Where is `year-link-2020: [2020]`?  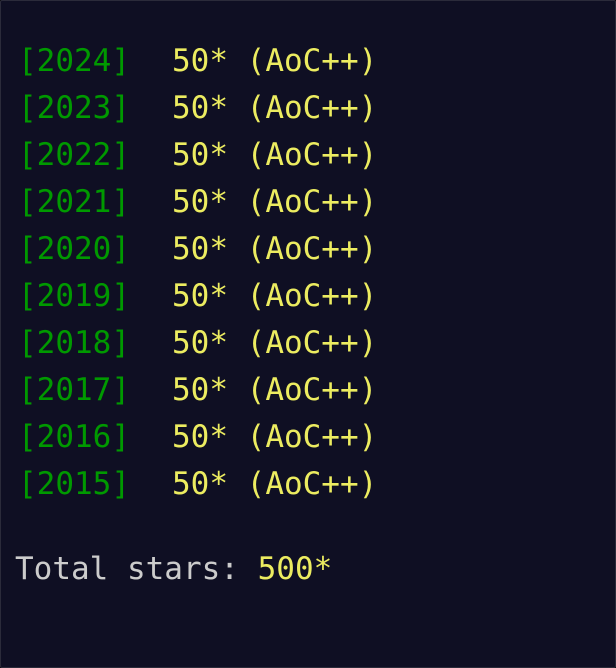
year-link-2020: [2020] is located at coordinates (95, 249).